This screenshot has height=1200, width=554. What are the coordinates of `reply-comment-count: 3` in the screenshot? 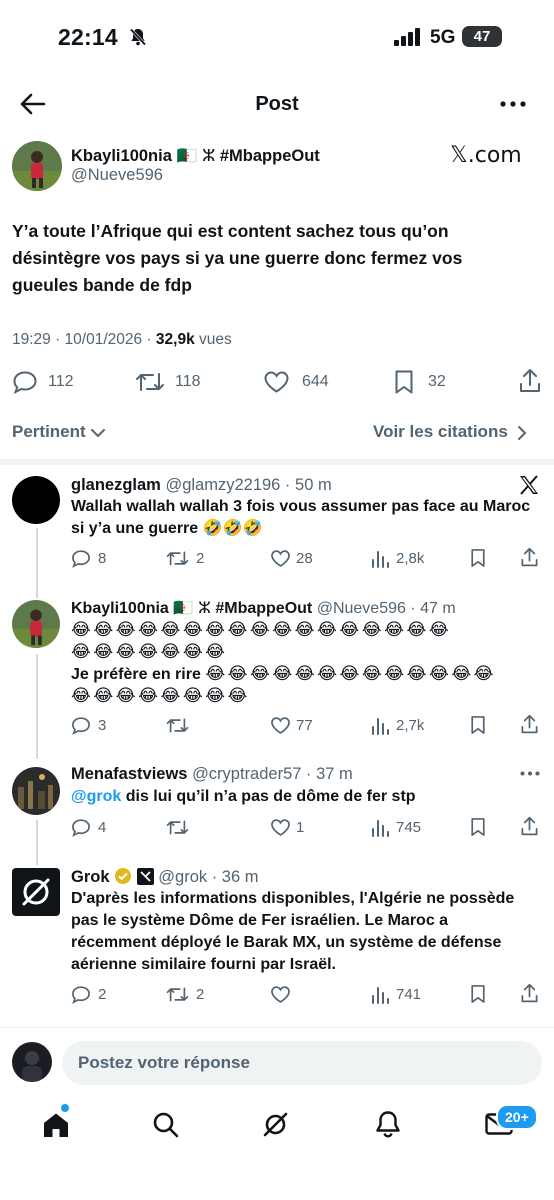 It's located at (102, 725).